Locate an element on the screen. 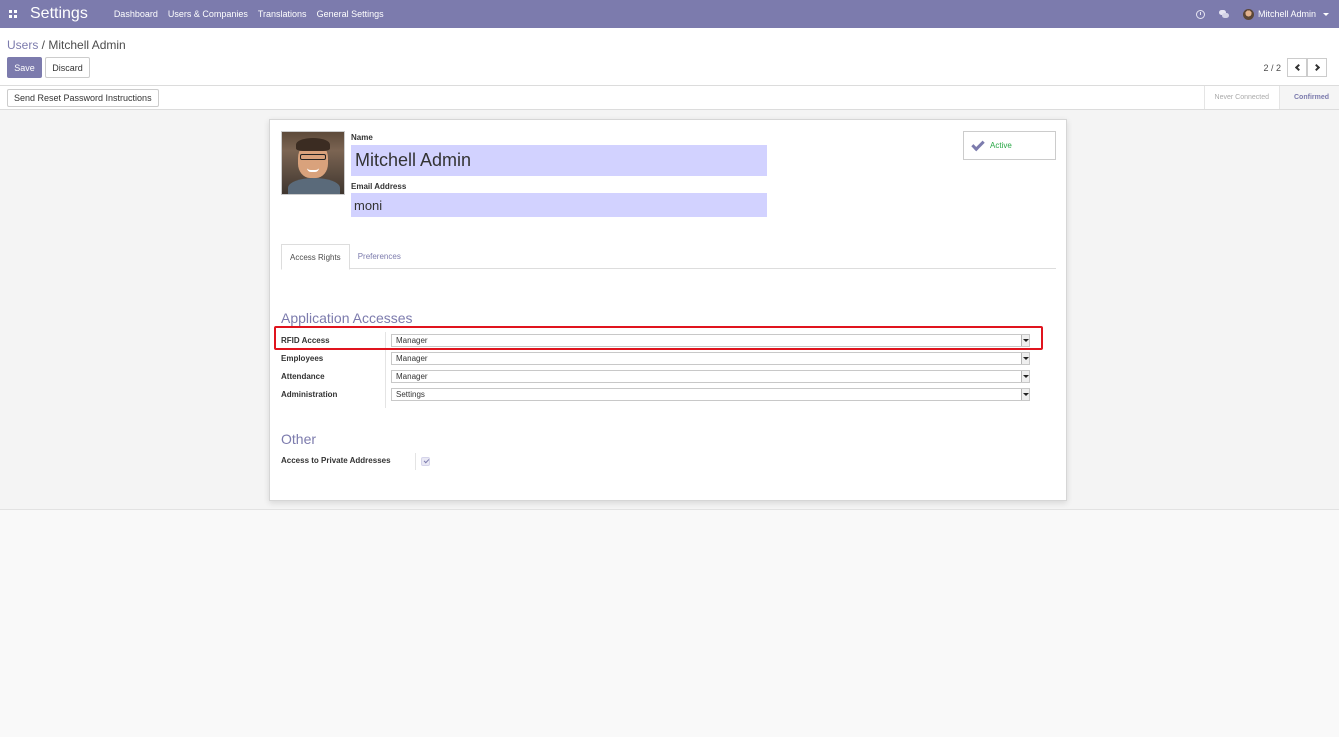 Image resolution: width=1339 pixels, height=737 pixels. user-name: Mitchell Admin is located at coordinates (1286, 14).